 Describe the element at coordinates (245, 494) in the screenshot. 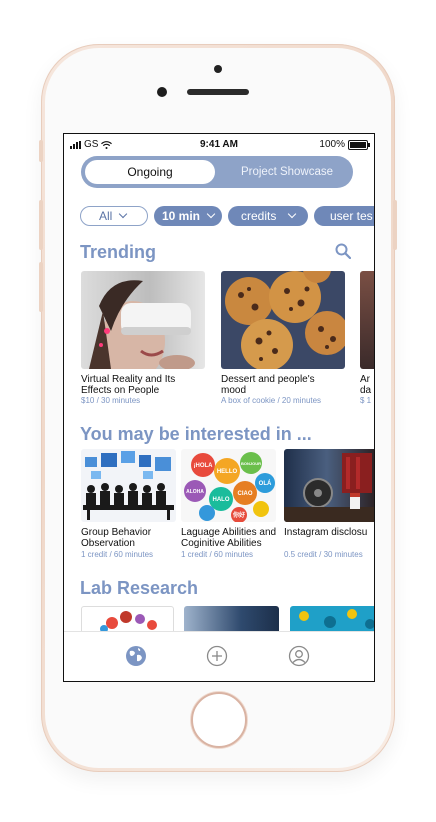

I see `hello-word: CIAO` at that location.